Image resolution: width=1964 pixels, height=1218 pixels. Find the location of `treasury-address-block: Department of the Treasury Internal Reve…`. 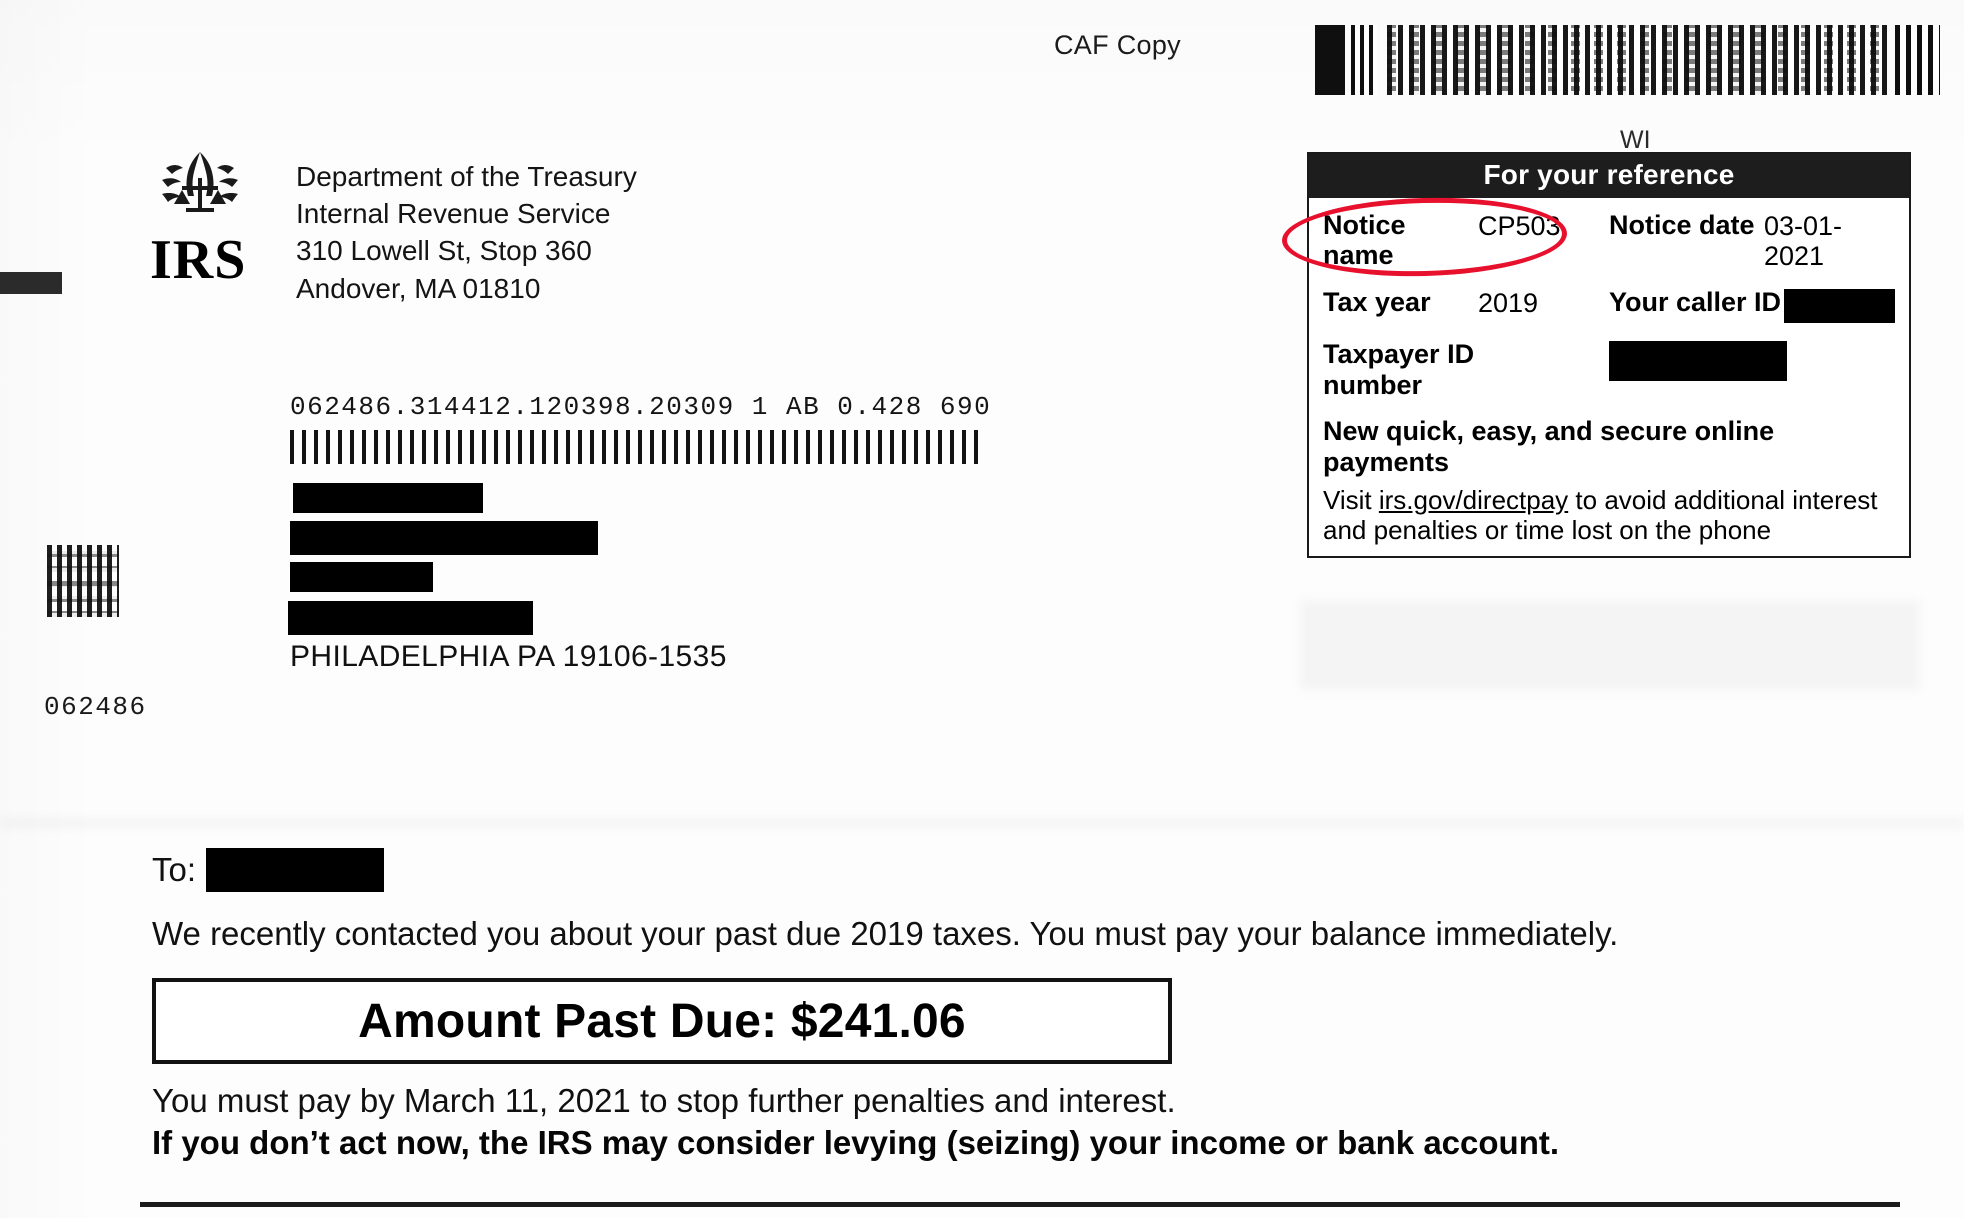

treasury-address-block: Department of the Treasury Internal Reve… is located at coordinates (466, 232).